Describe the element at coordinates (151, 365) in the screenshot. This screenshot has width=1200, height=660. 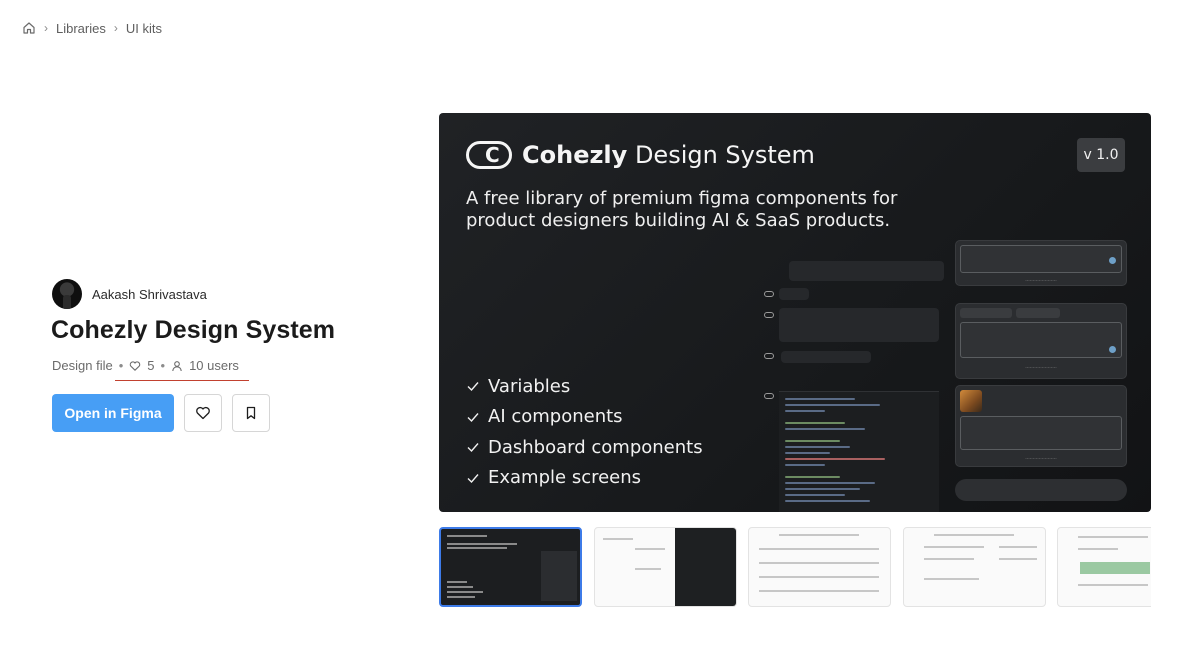
I see `like-count: 5` at that location.